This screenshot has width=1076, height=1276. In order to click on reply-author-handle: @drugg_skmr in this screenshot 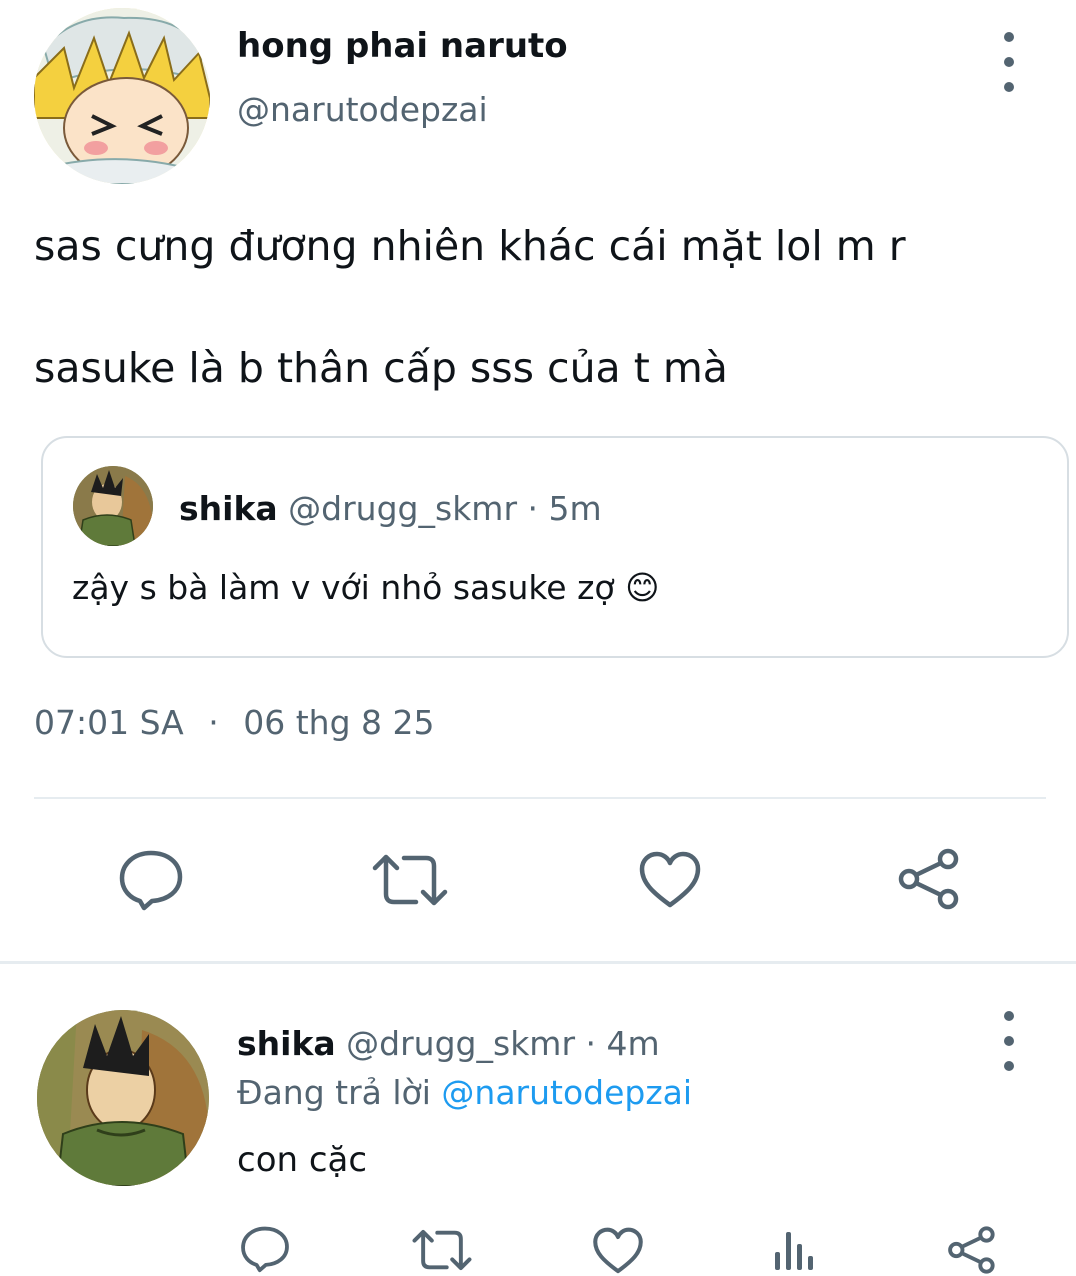, I will do `click(460, 1043)`.